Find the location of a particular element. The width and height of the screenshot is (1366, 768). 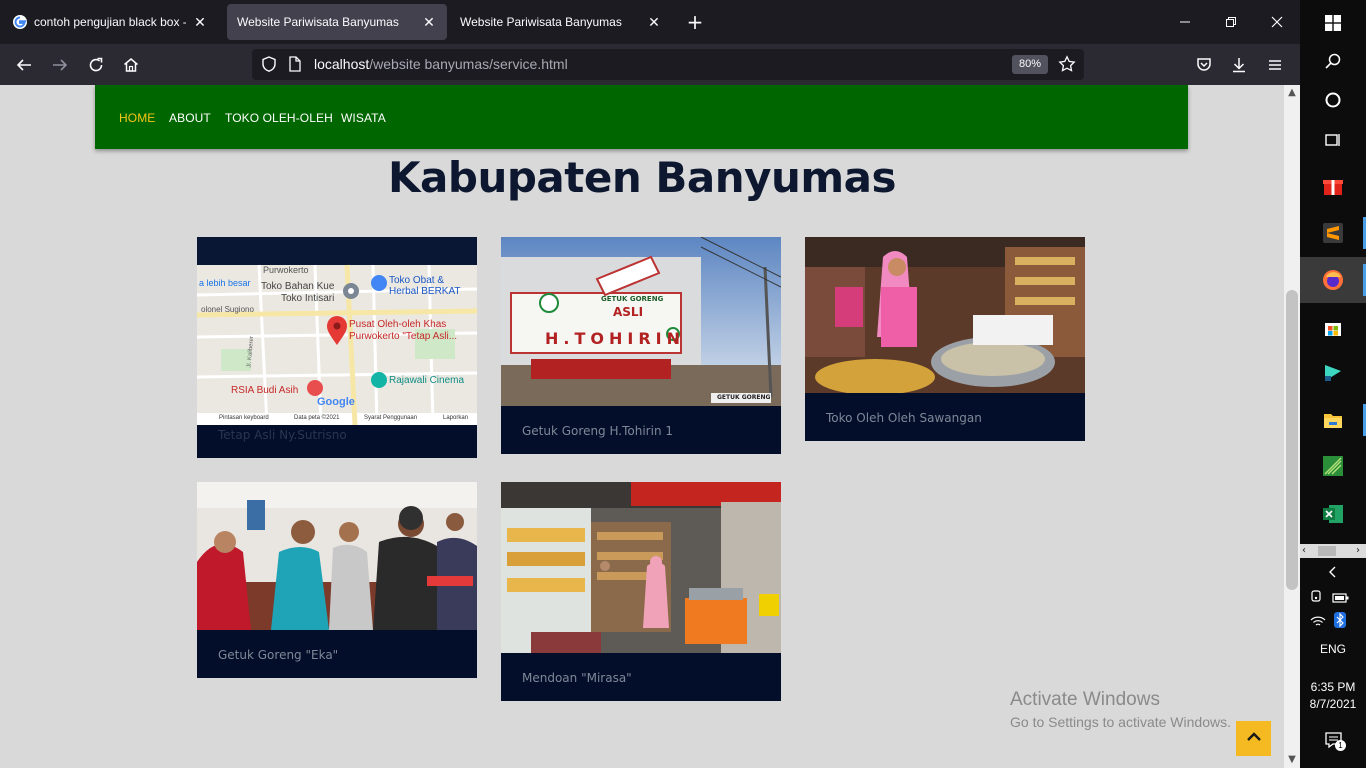

url-host: localhost is located at coordinates (342, 64).